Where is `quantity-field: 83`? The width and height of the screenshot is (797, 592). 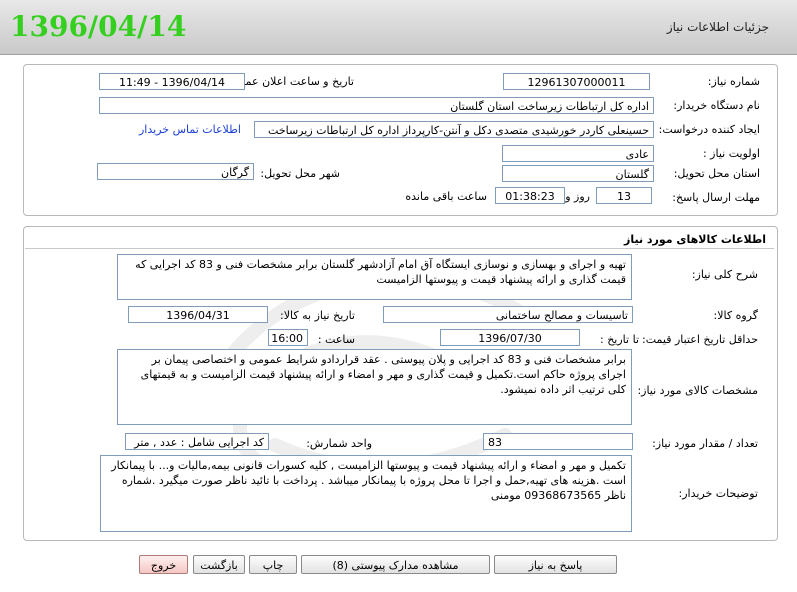
quantity-field: 83 is located at coordinates (558, 441).